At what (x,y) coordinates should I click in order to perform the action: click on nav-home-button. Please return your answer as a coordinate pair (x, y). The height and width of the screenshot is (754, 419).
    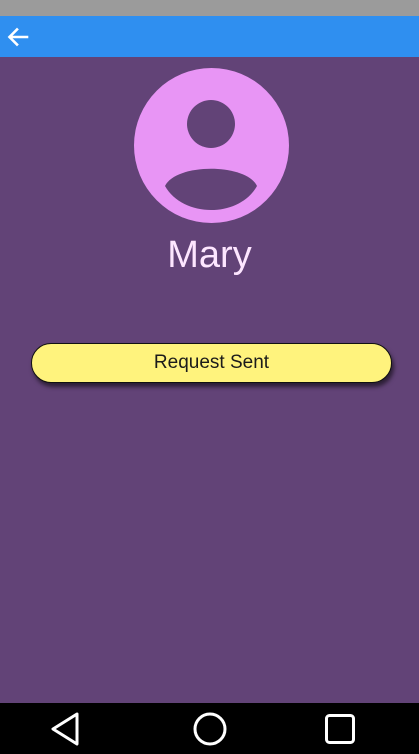
    Looking at the image, I should click on (210, 729).